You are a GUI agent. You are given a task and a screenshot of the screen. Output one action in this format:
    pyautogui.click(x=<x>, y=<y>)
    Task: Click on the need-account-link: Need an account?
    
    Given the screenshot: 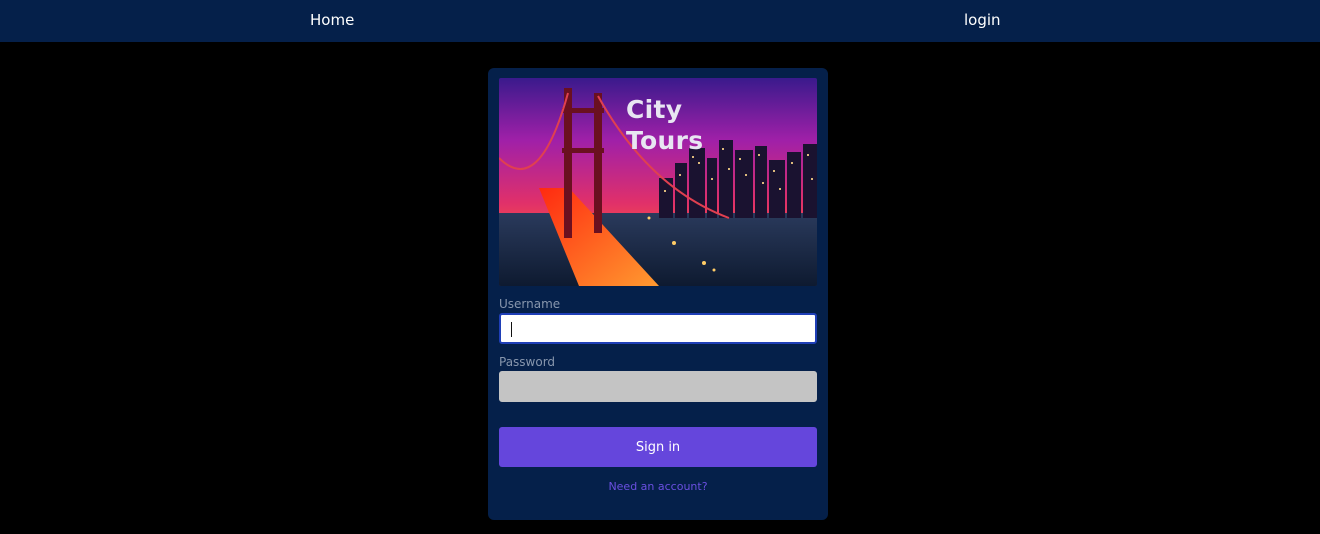 What is the action you would take?
    pyautogui.click(x=658, y=487)
    